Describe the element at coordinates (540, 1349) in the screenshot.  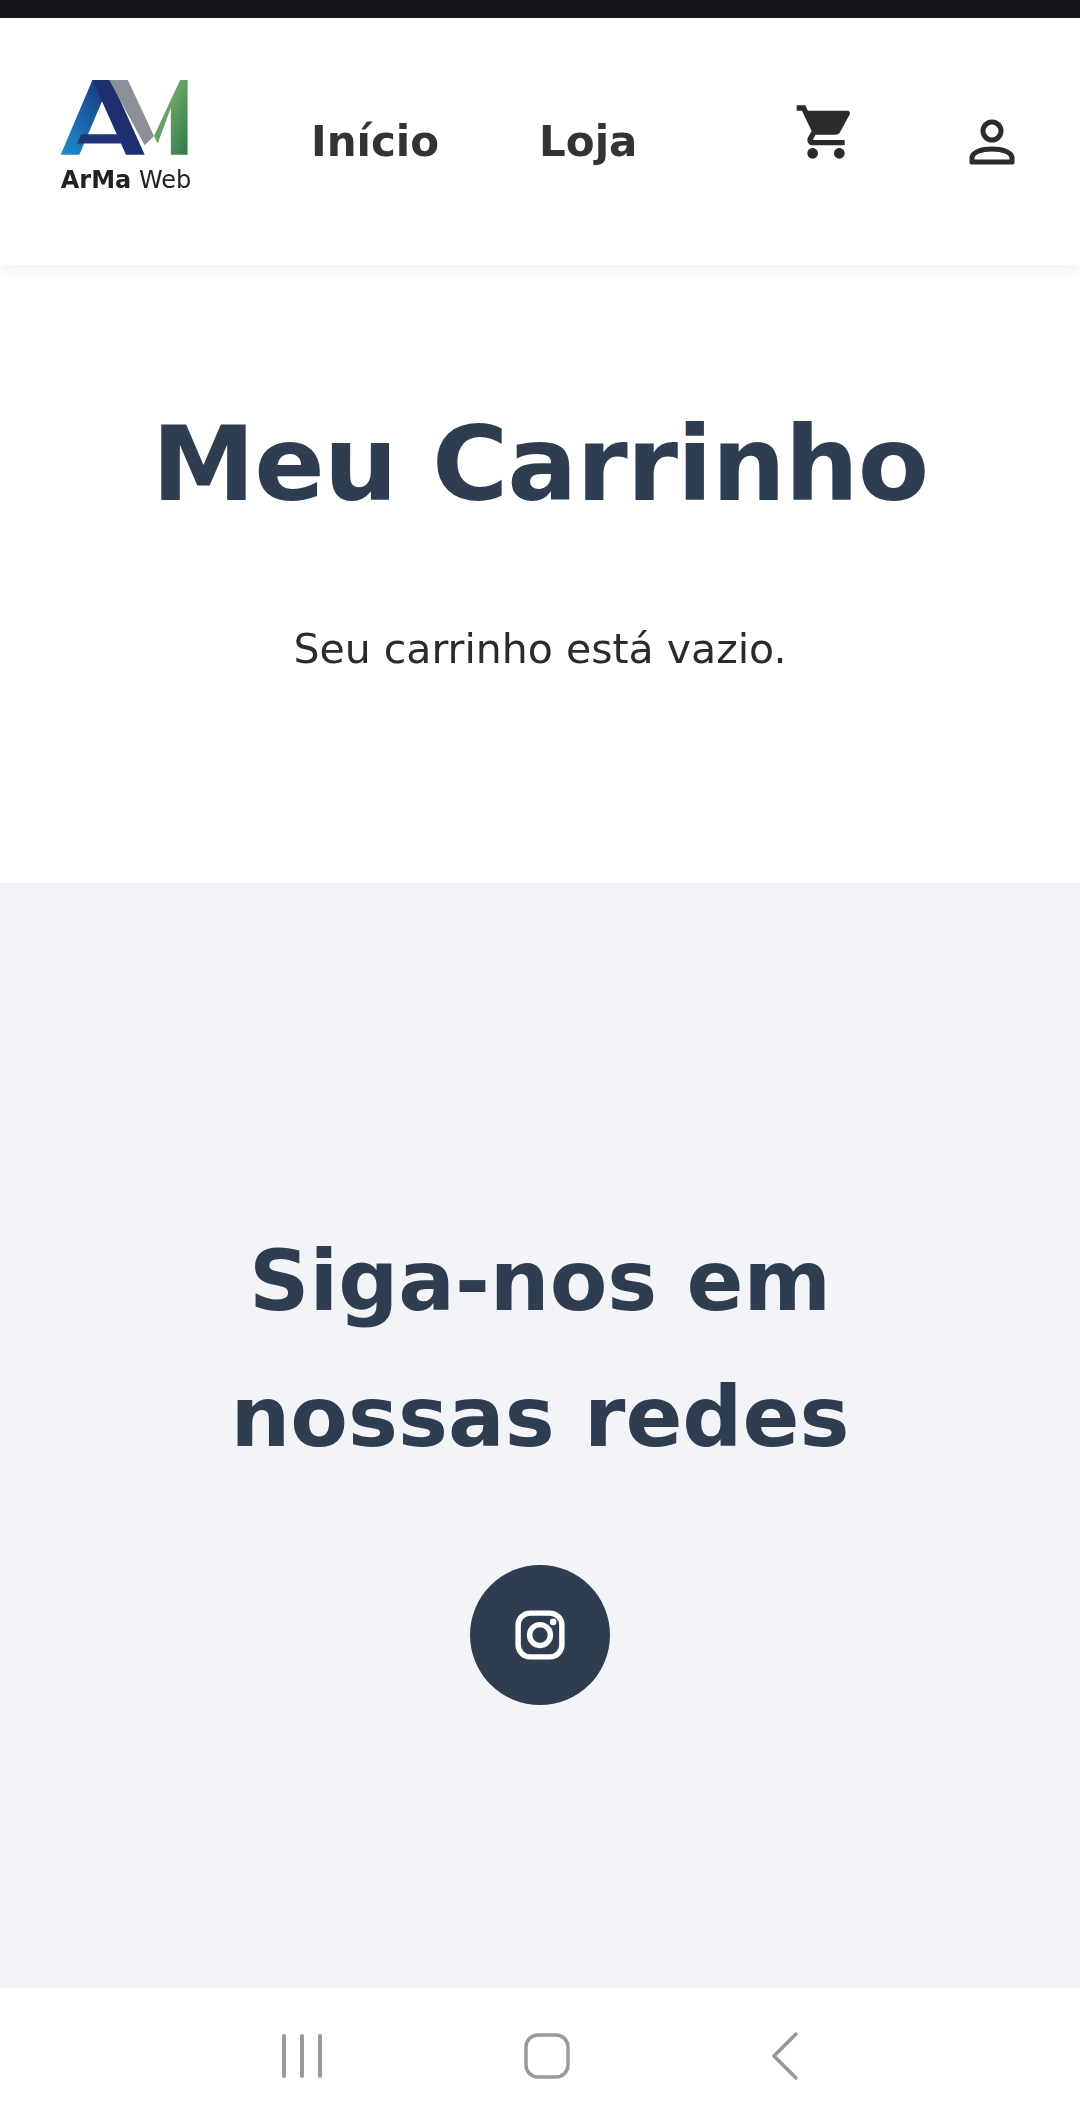
I see `social-heading: Siga-nos em nossas redes` at that location.